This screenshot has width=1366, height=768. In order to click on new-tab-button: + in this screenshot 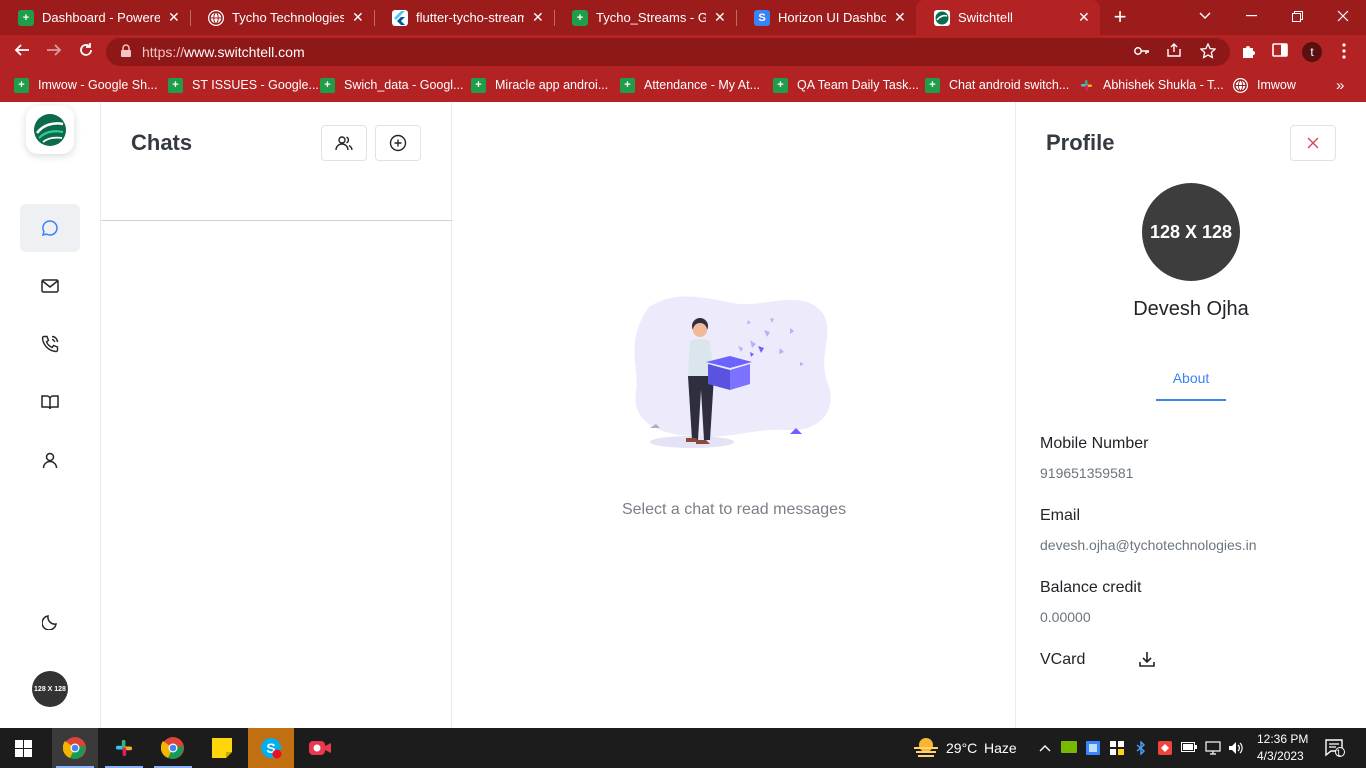, I will do `click(1120, 17)`.